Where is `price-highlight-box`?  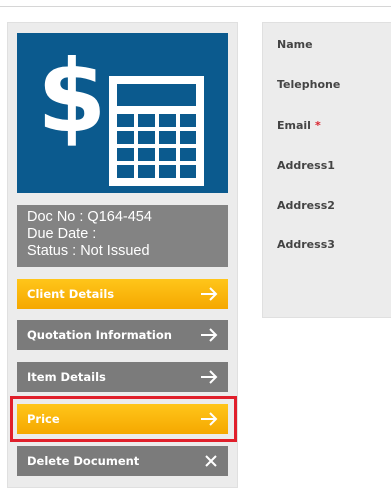
price-highlight-box is located at coordinates (123, 419).